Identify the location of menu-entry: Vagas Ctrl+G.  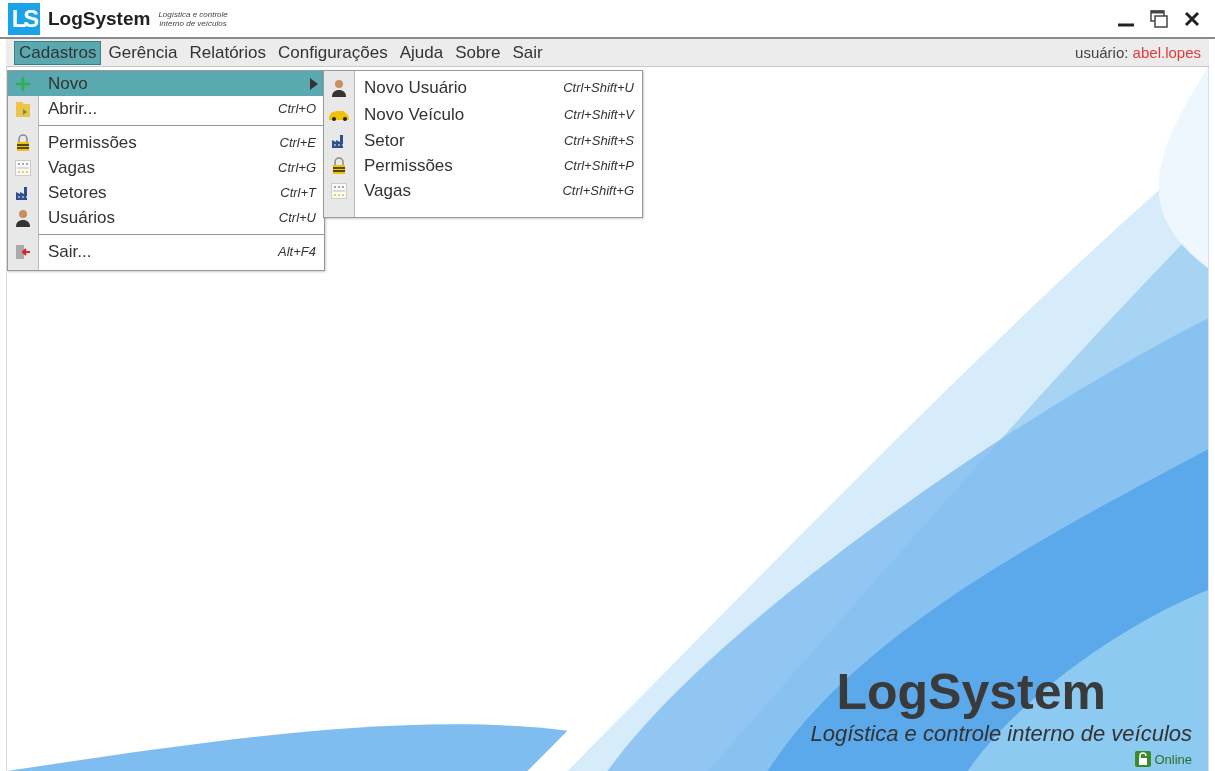
(166, 167).